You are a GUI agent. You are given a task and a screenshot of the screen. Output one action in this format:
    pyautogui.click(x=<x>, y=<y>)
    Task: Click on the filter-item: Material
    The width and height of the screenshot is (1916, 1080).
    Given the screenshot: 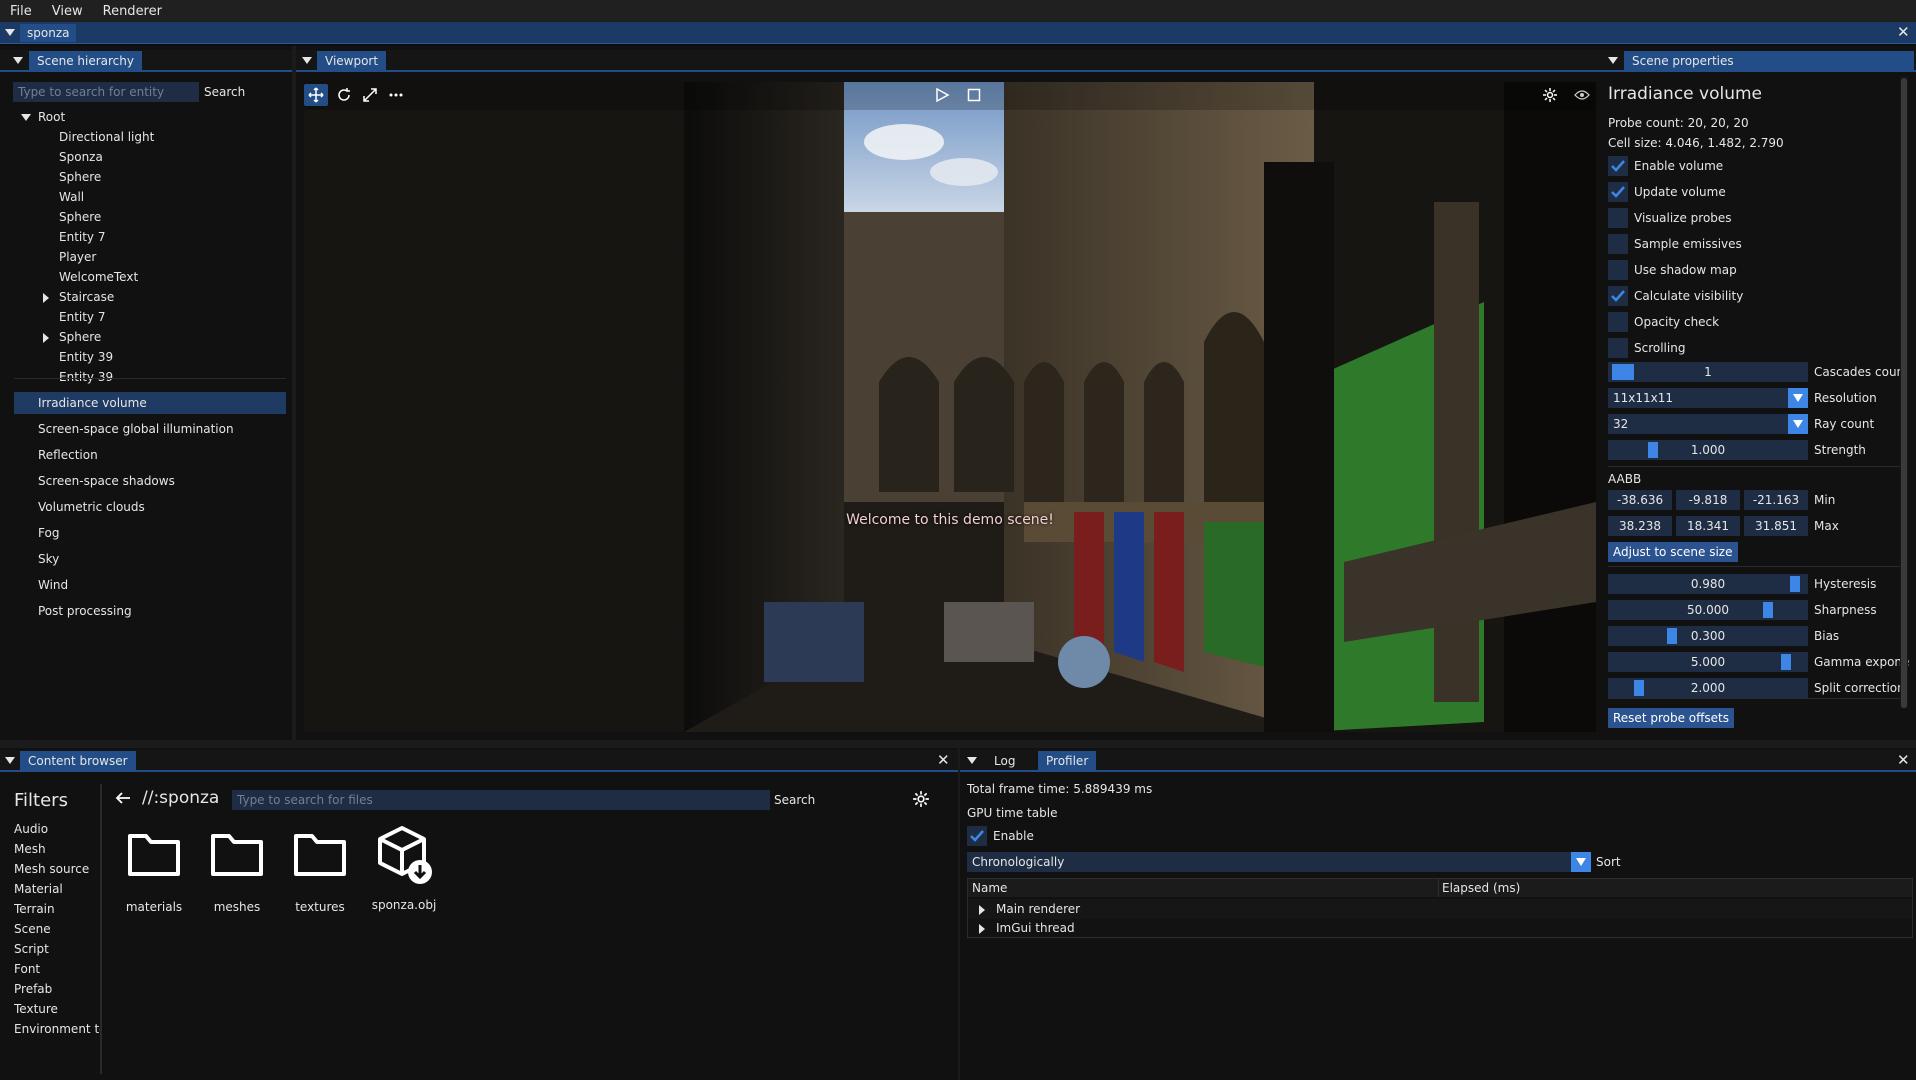 What is the action you would take?
    pyautogui.click(x=57, y=889)
    